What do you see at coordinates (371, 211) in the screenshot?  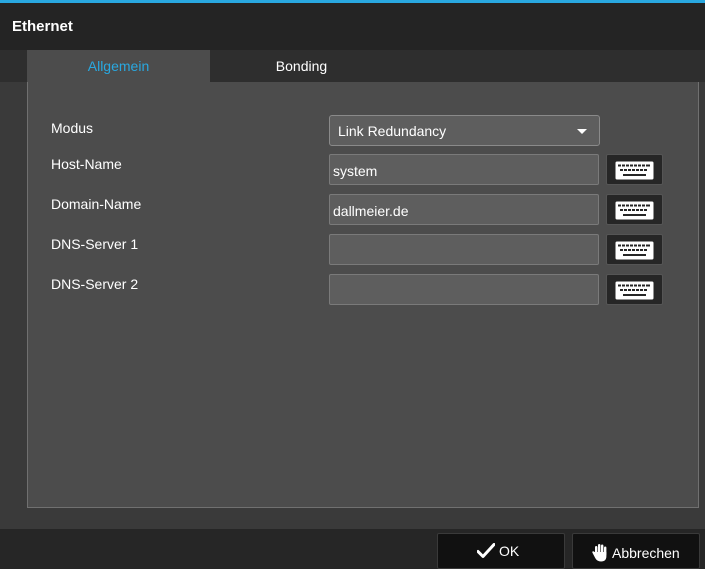 I see `domain-name-value: dallmeier.de` at bounding box center [371, 211].